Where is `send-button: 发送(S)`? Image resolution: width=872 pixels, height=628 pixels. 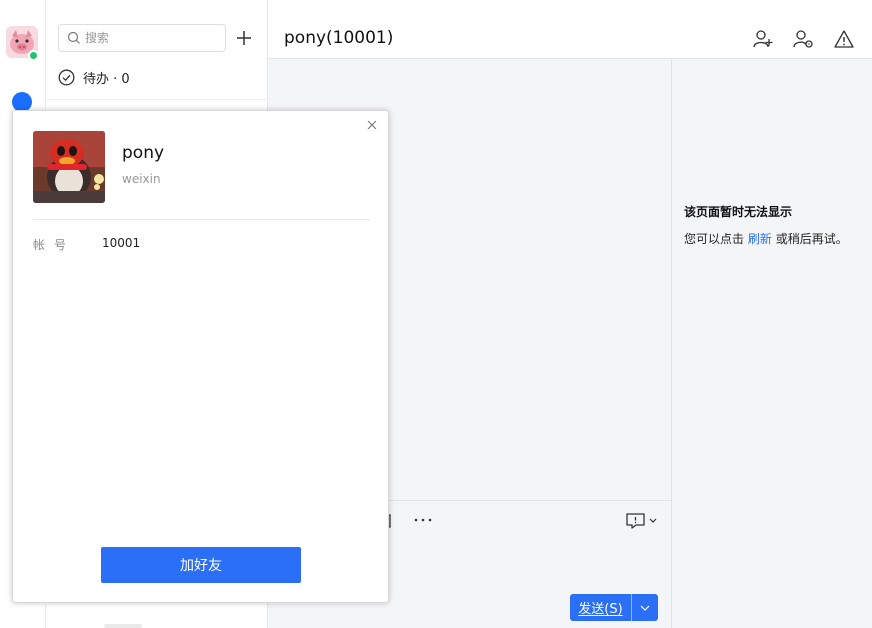 send-button: 发送(S) is located at coordinates (614, 607).